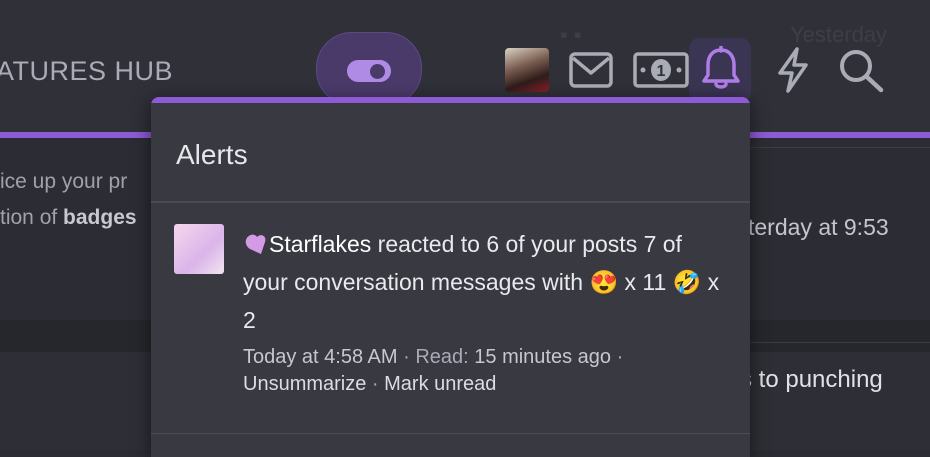  What do you see at coordinates (793, 70) in the screenshot?
I see `bolt-icon` at bounding box center [793, 70].